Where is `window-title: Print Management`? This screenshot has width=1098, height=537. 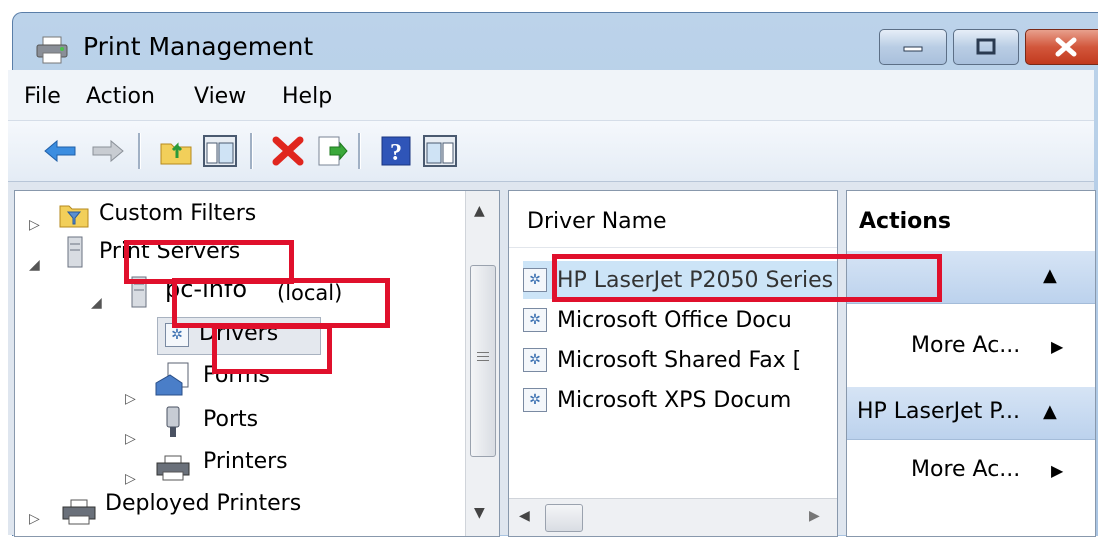
window-title: Print Management is located at coordinates (198, 46).